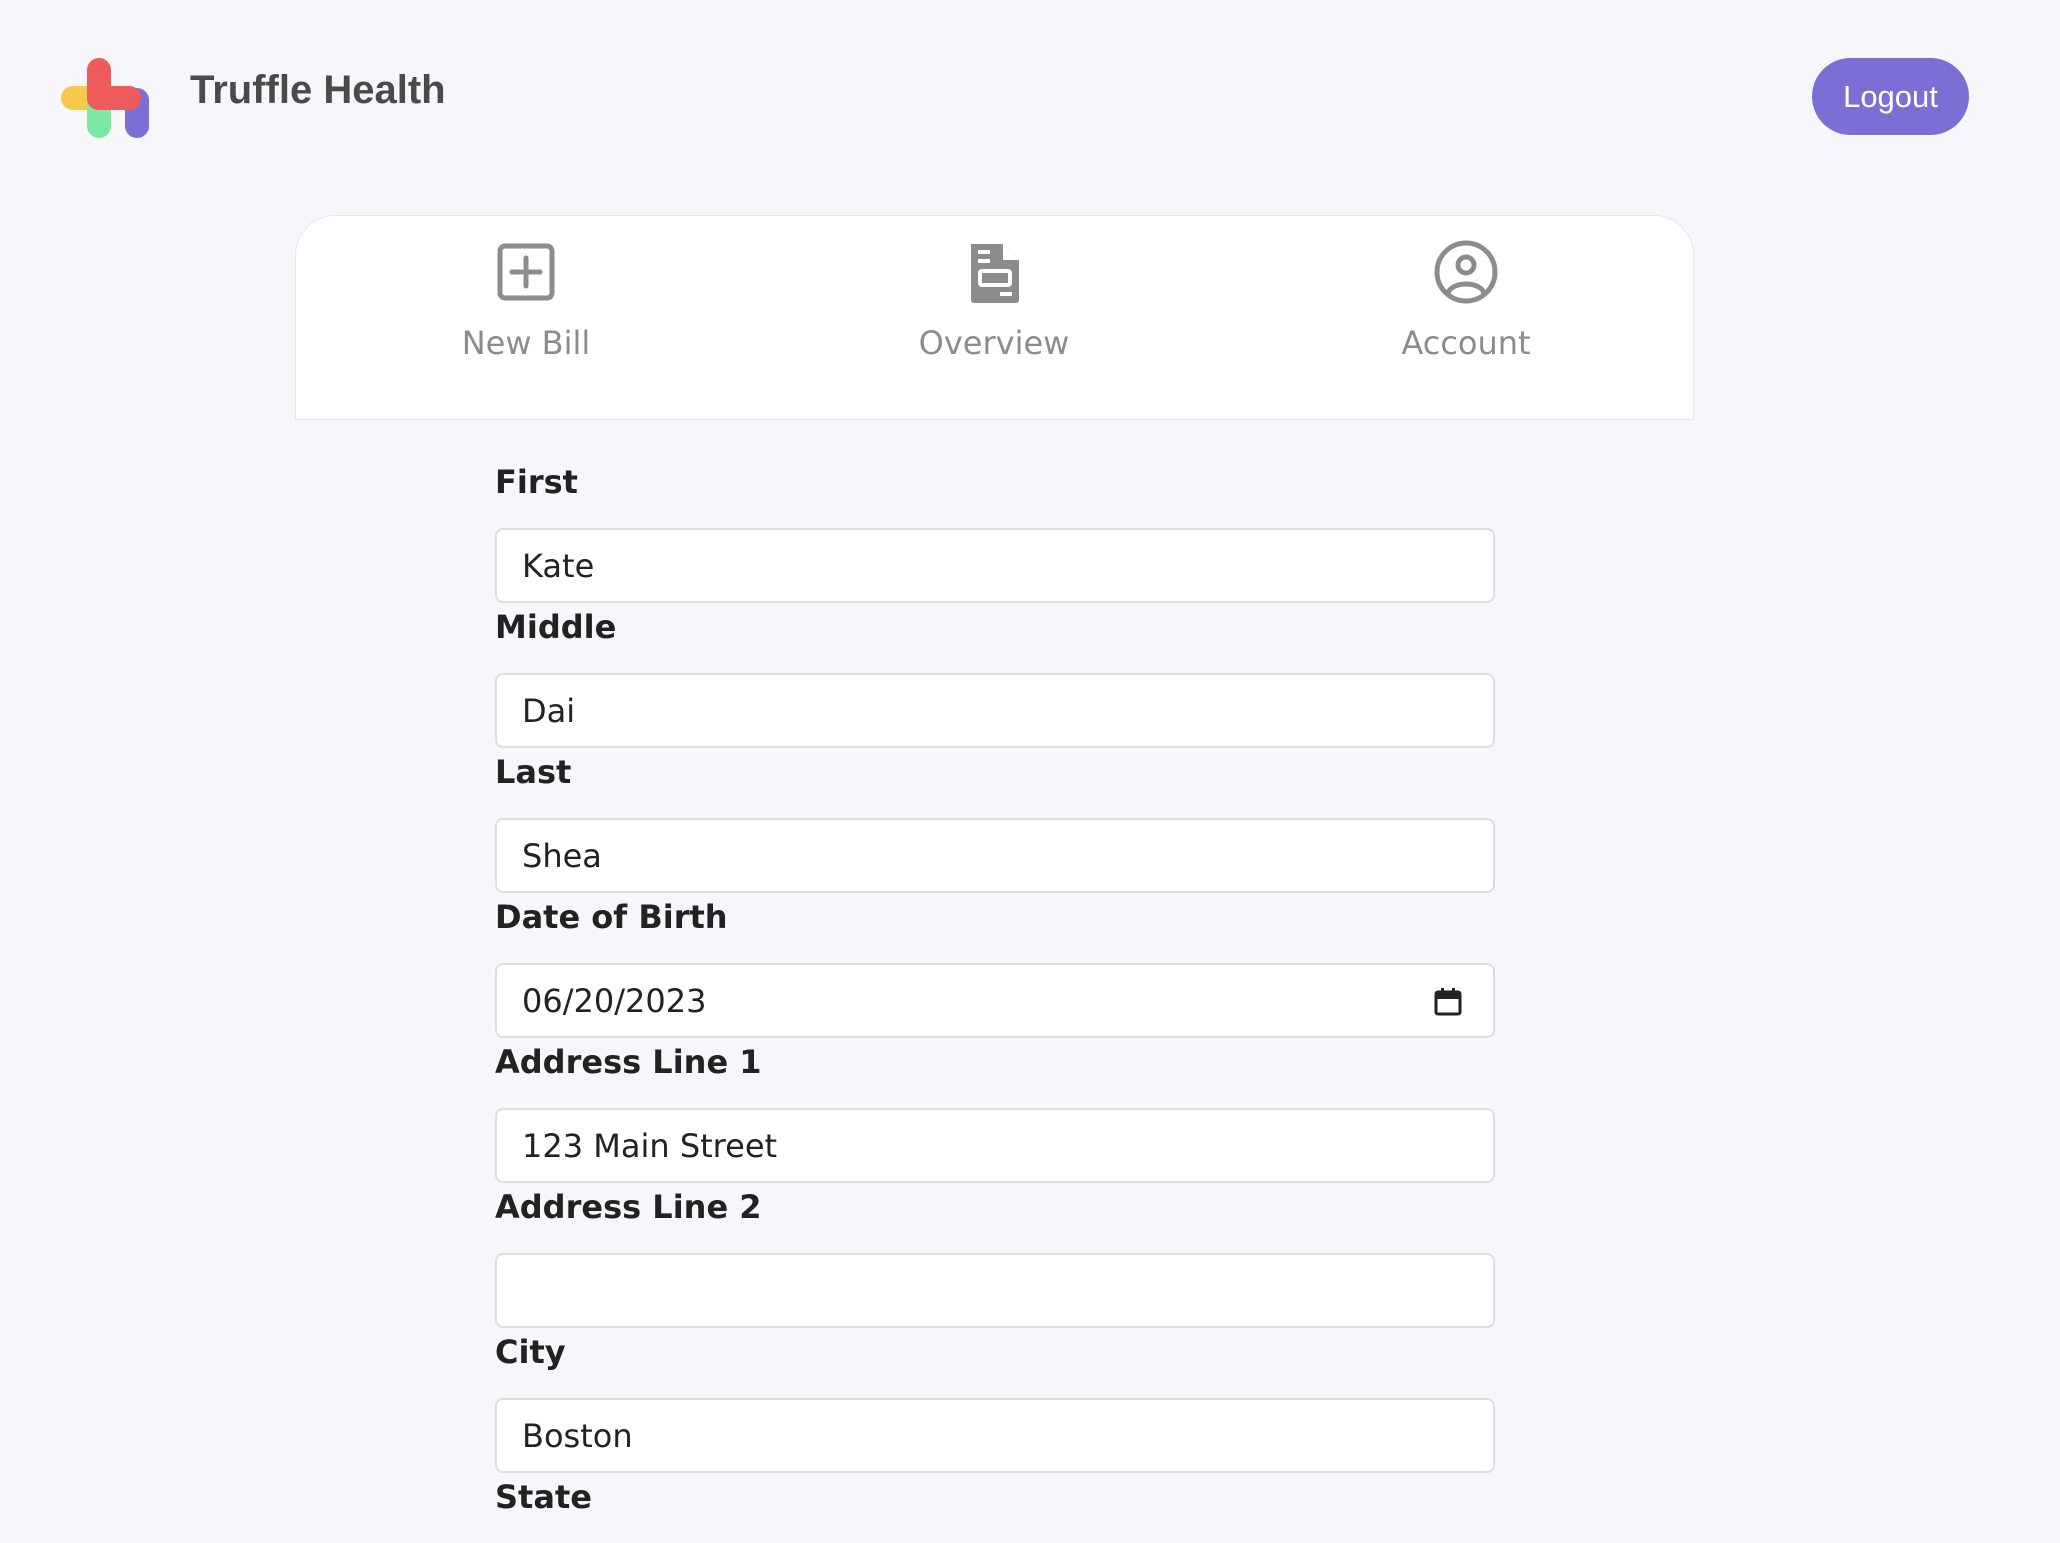 This screenshot has height=1543, width=2060. What do you see at coordinates (105, 98) in the screenshot?
I see `truffle-health-logo` at bounding box center [105, 98].